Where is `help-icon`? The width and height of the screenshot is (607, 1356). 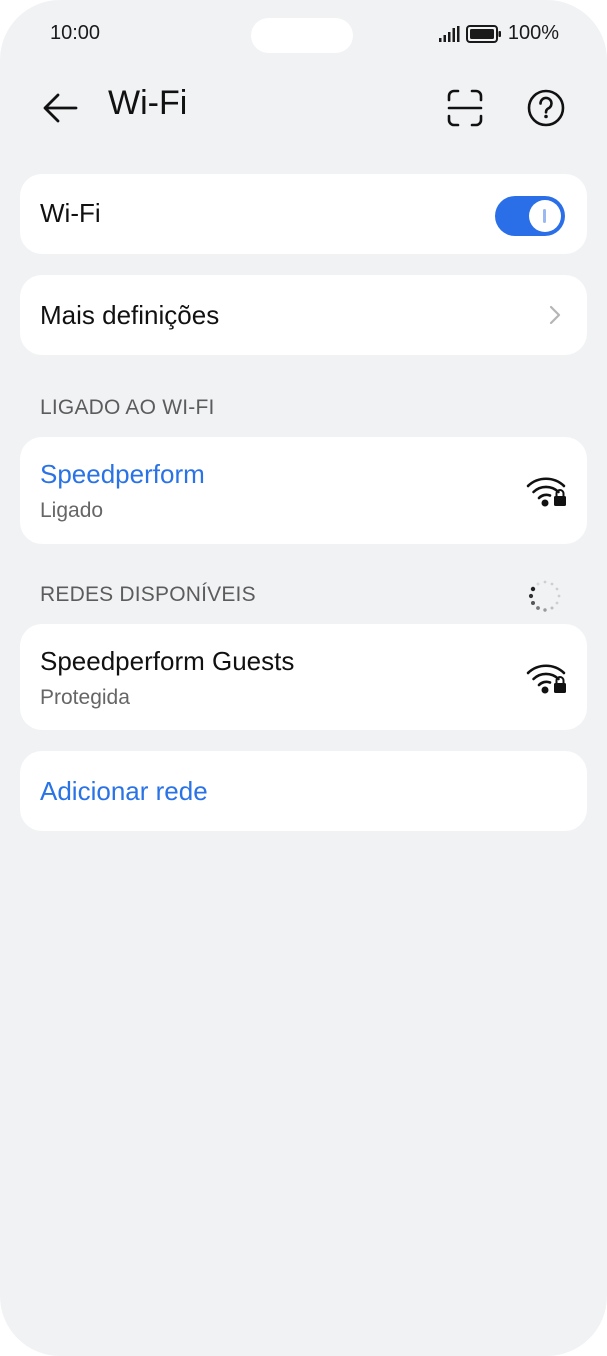 help-icon is located at coordinates (546, 108).